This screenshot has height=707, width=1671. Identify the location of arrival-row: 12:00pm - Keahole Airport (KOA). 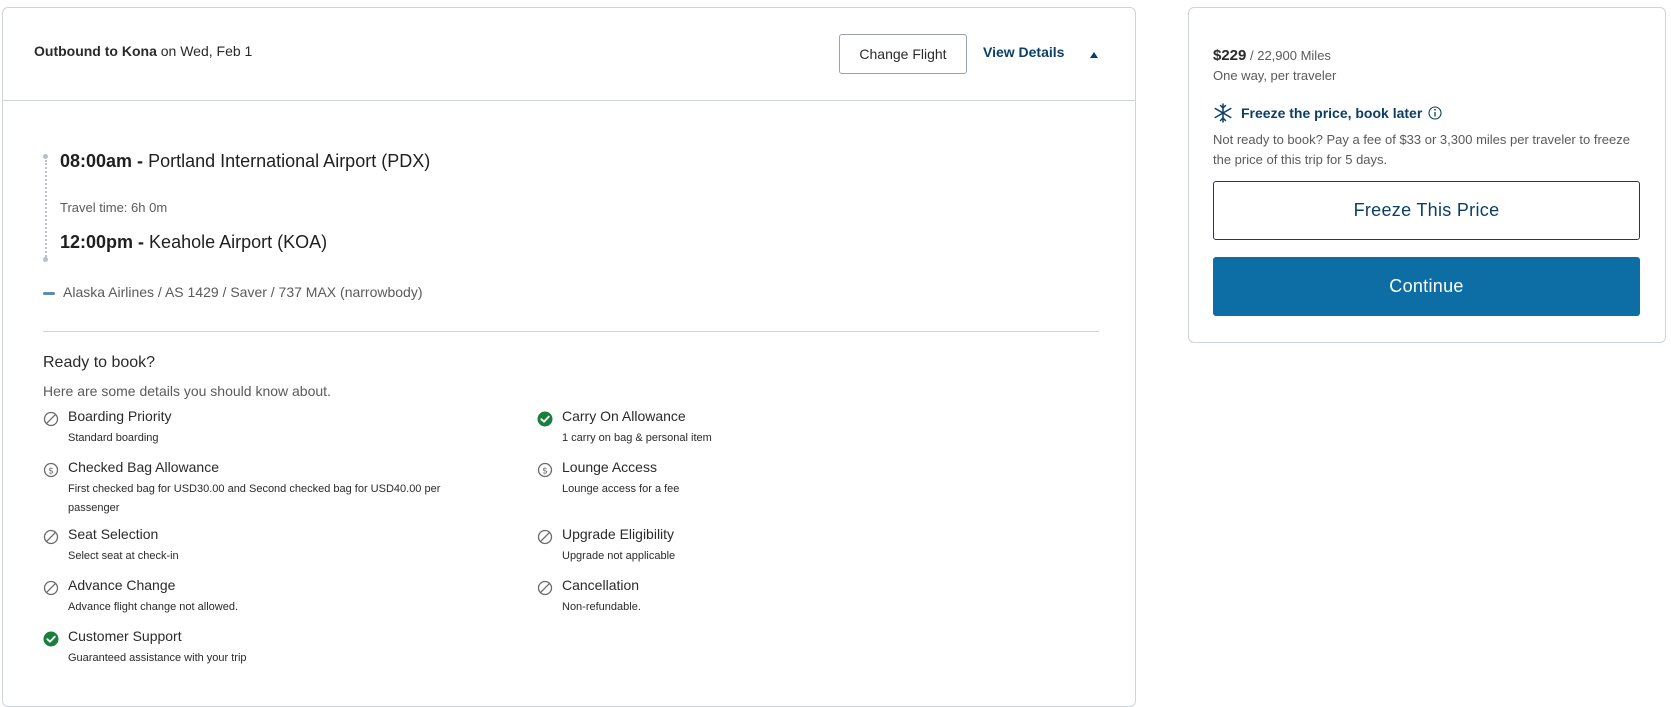
(193, 242).